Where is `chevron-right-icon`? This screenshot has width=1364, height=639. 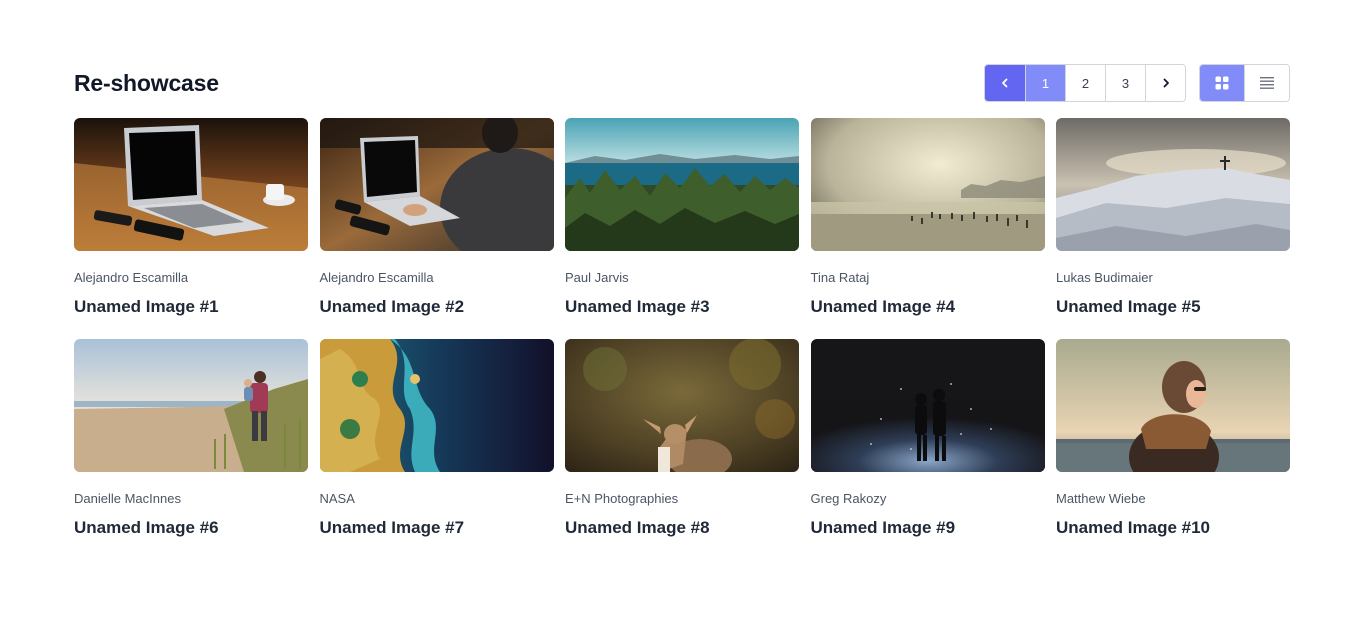
chevron-right-icon is located at coordinates (1166, 83).